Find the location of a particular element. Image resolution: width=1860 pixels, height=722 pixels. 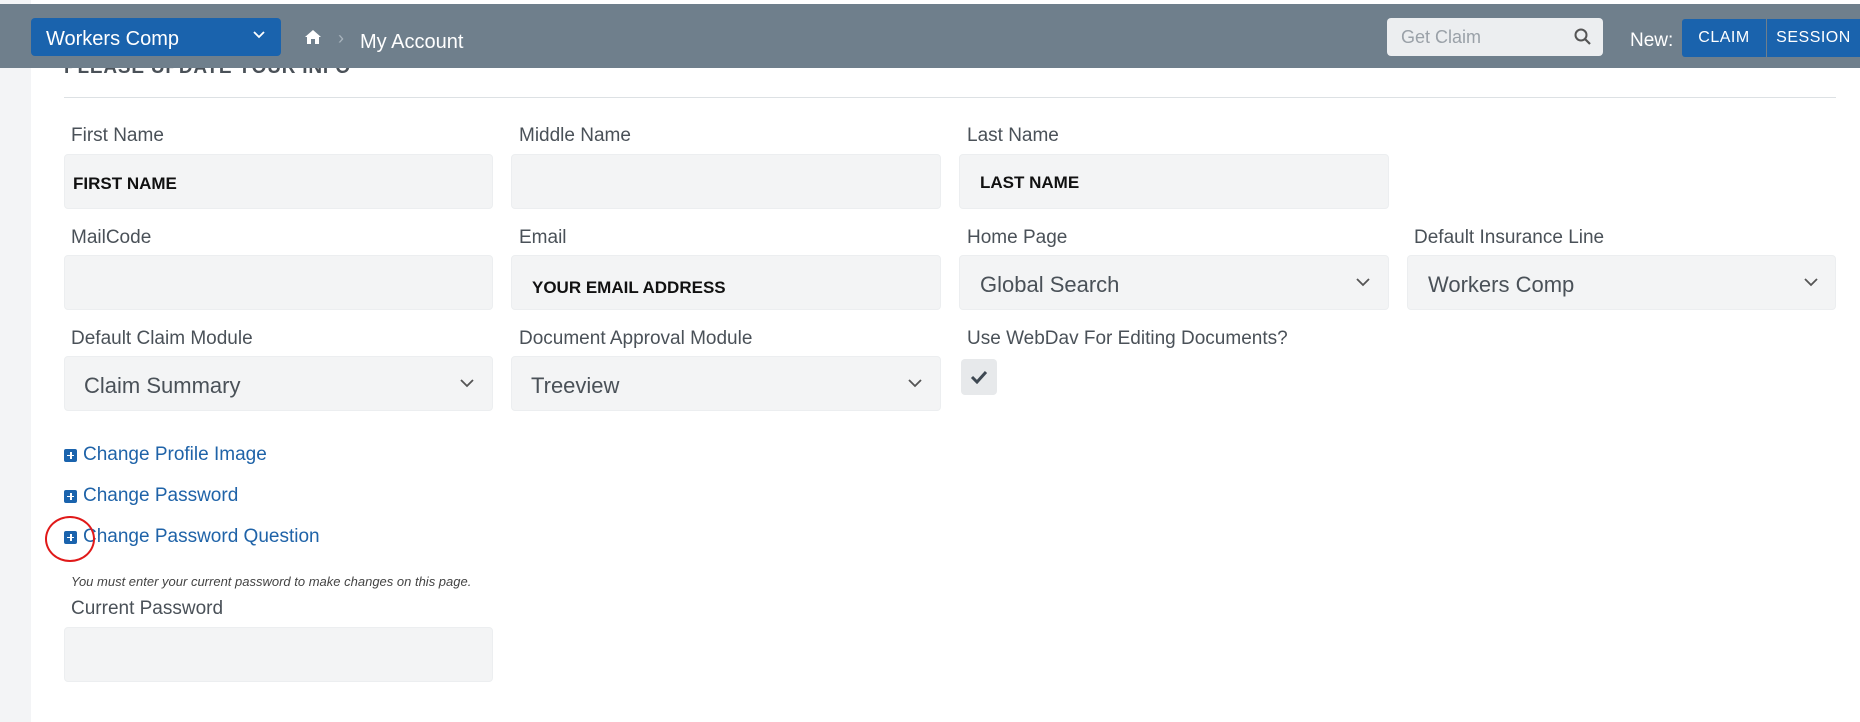

default-claim-module-label: Default Claim Module is located at coordinates (162, 338).